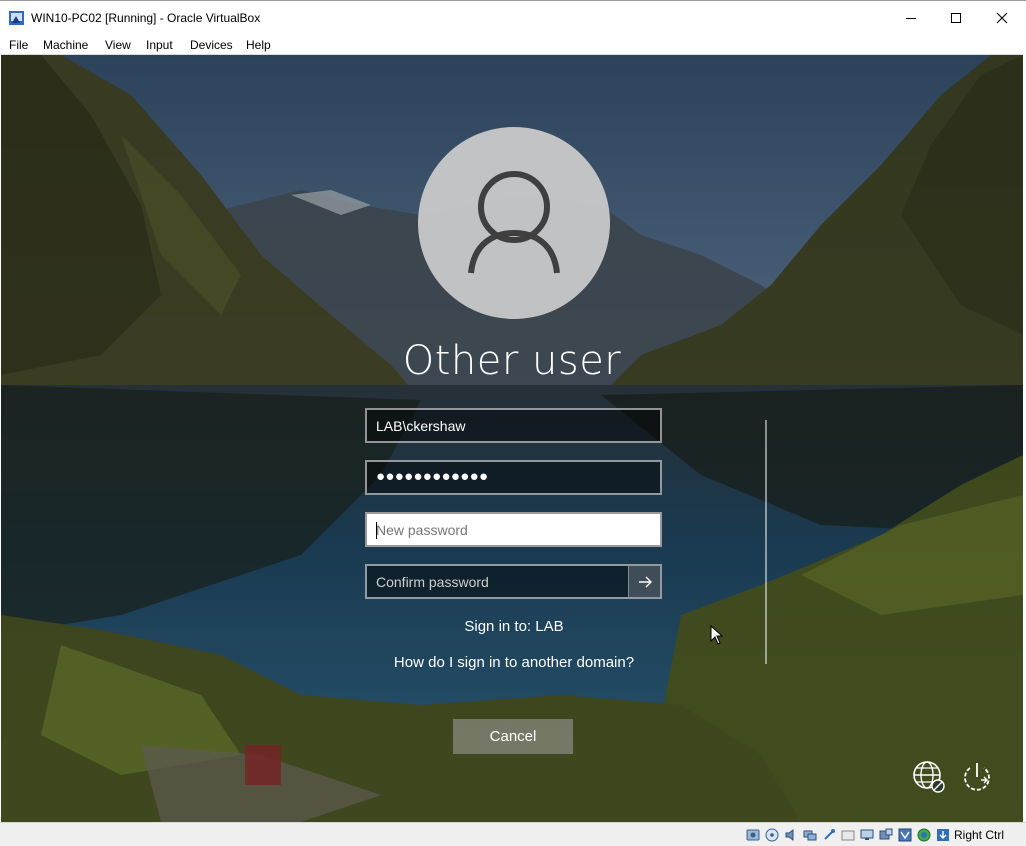 The width and height of the screenshot is (1026, 846). I want to click on virtualization-icon, so click(905, 835).